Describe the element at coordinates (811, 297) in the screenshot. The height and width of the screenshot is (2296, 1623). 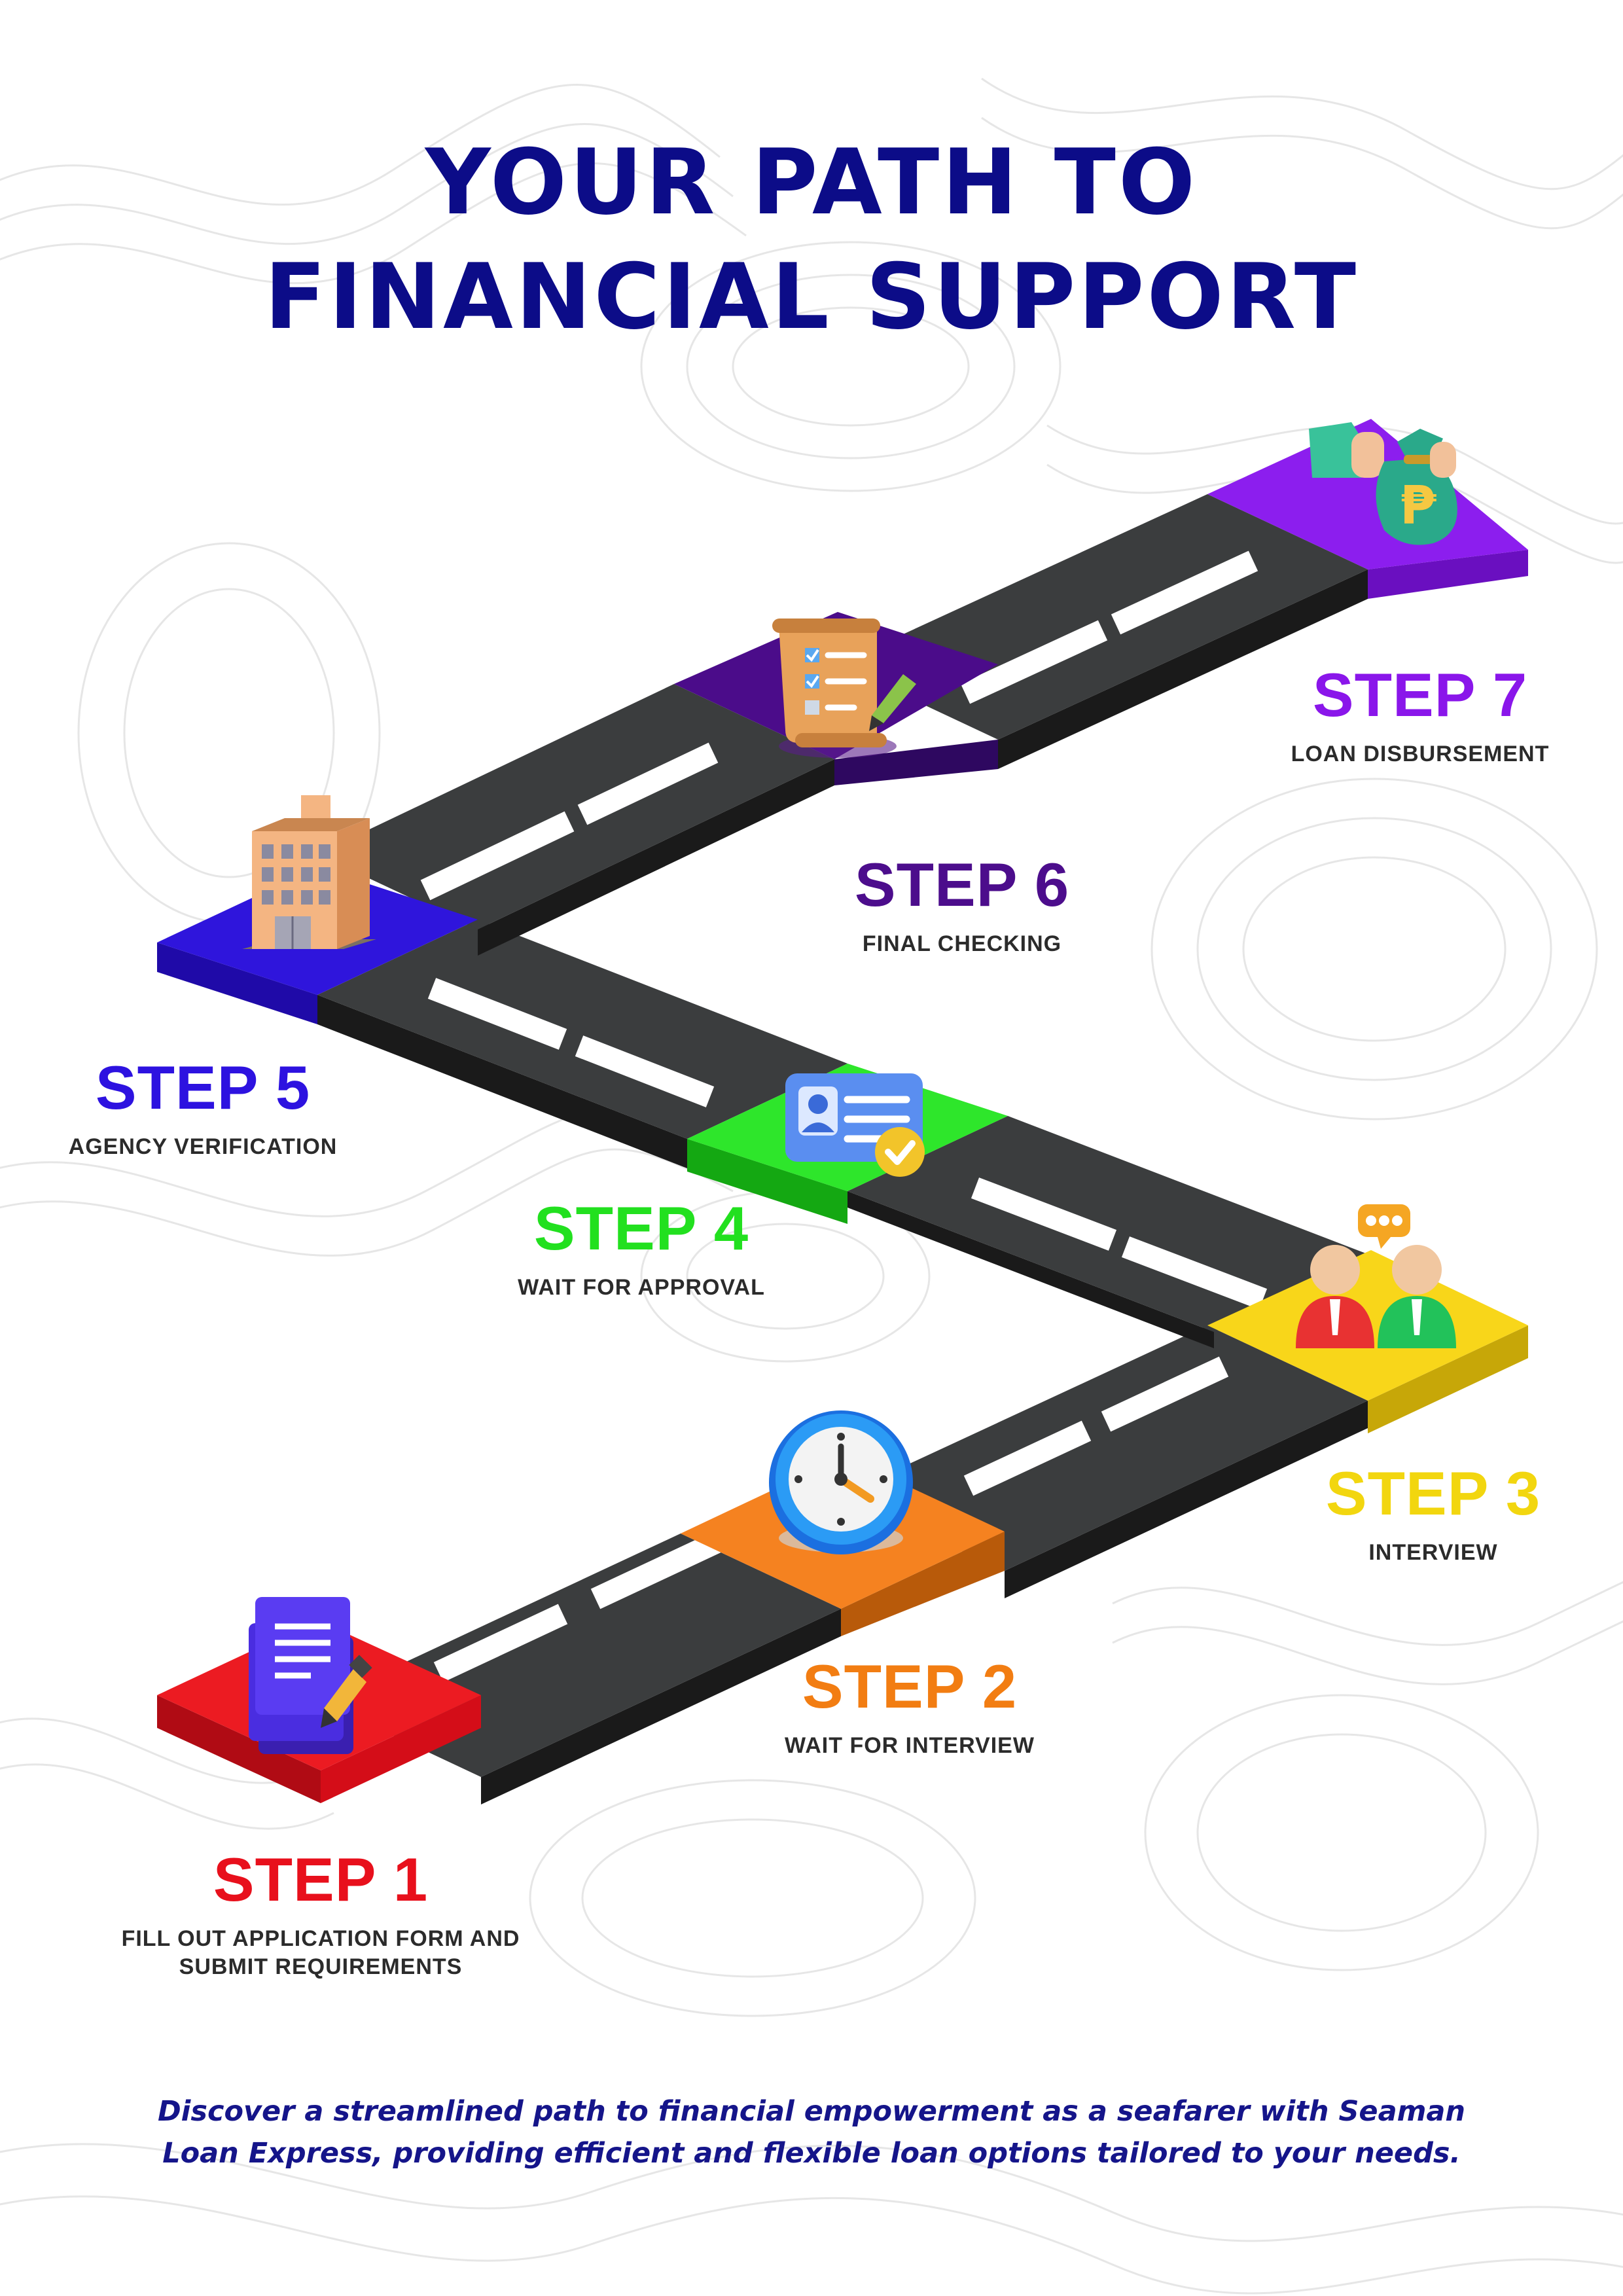
I see `page-title-line-2: FINANCIAL SUPPORT` at that location.